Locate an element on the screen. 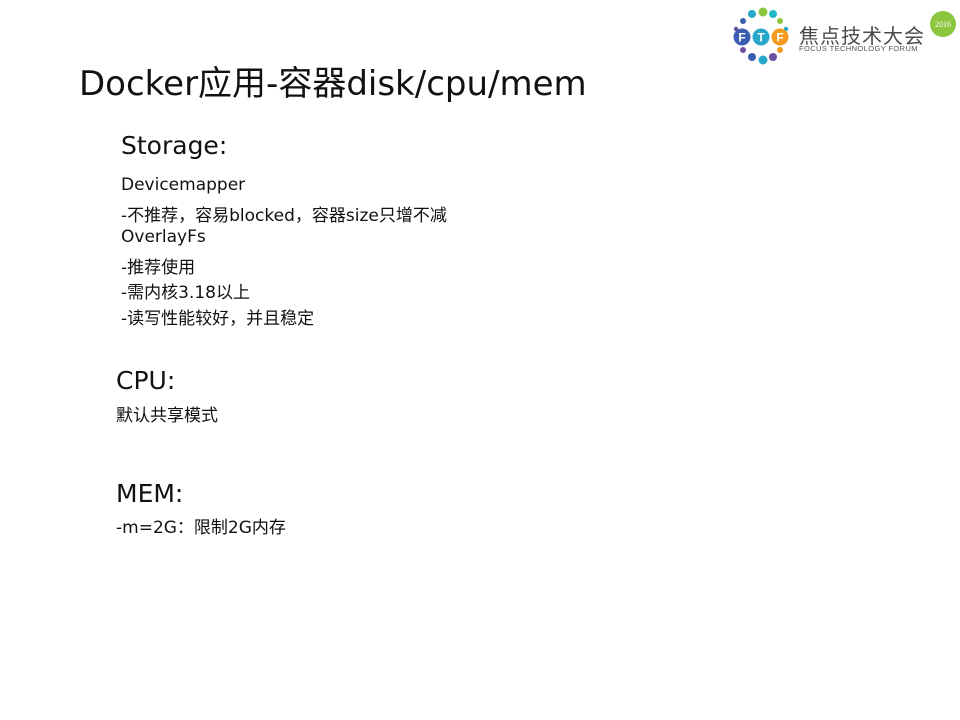 Image resolution: width=960 pixels, height=720 pixels. logo-letter: T is located at coordinates (761, 38).